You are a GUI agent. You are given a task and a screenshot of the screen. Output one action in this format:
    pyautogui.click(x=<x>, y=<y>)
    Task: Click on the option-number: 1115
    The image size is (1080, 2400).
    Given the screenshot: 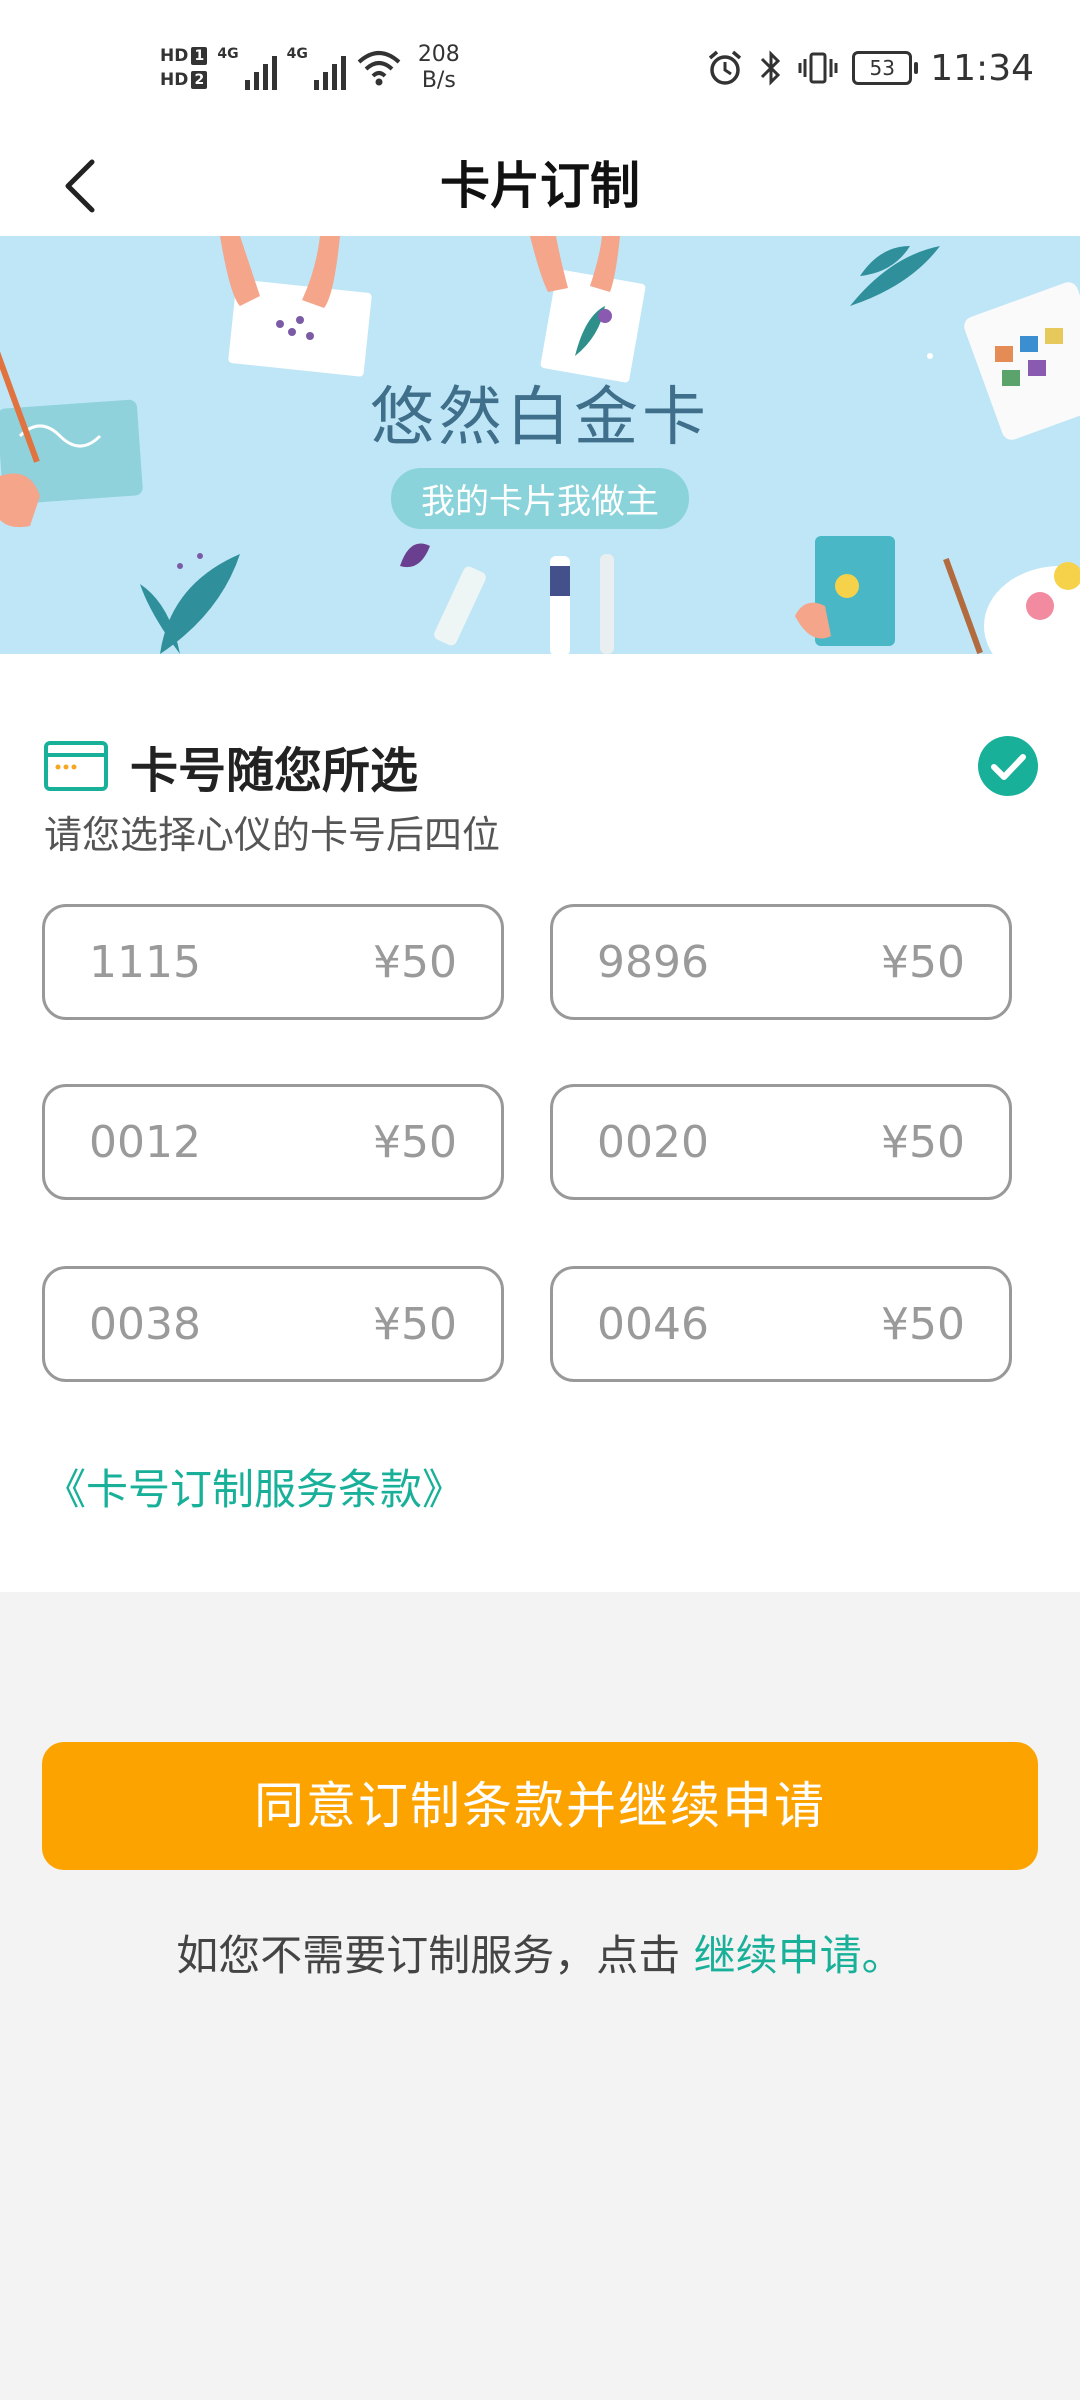 What is the action you would take?
    pyautogui.click(x=145, y=962)
    